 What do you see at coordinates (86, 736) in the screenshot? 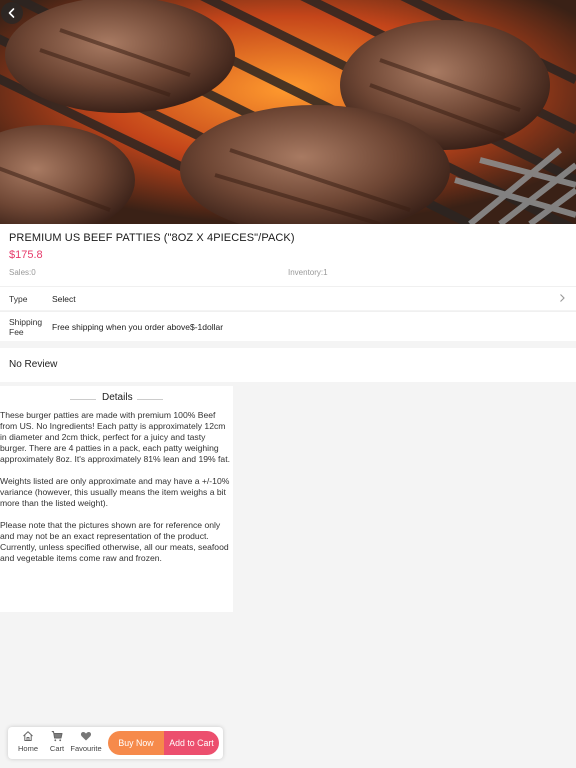
I see `heart-icon` at bounding box center [86, 736].